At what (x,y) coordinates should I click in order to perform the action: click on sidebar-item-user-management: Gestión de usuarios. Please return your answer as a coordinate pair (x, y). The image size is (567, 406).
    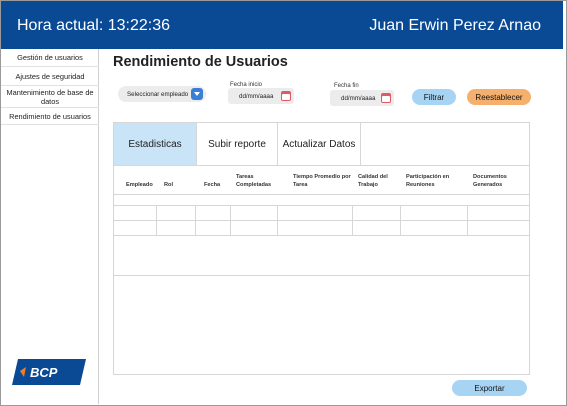
    Looking at the image, I should click on (50, 58).